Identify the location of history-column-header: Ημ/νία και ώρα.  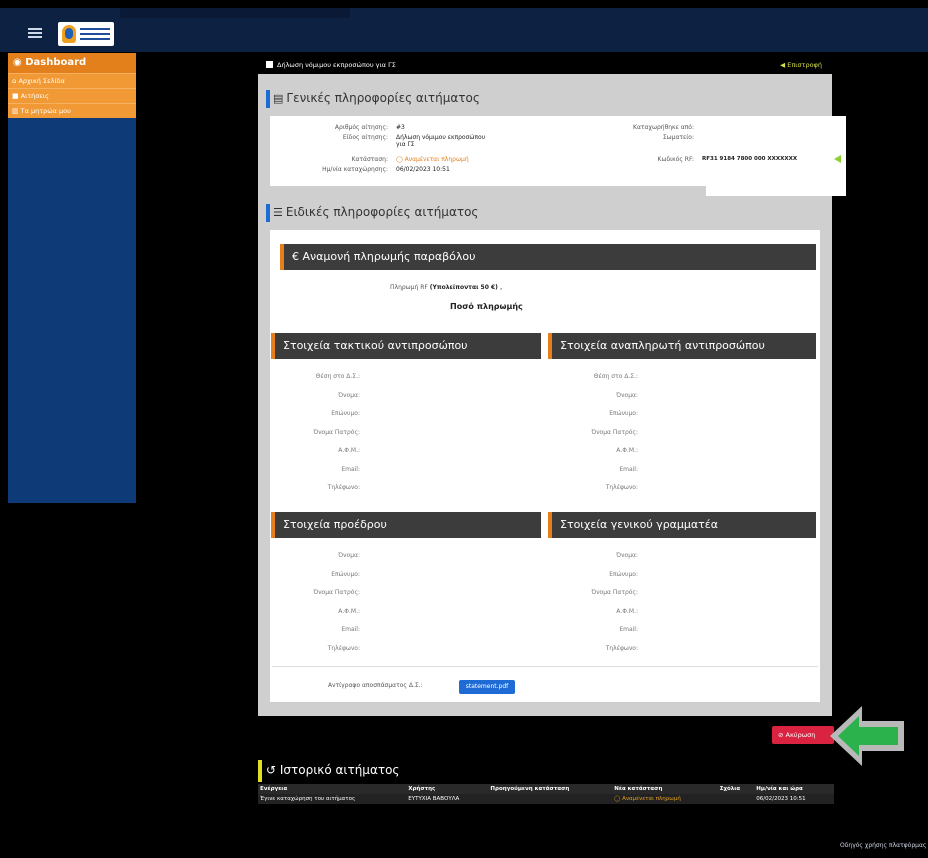
(794, 789).